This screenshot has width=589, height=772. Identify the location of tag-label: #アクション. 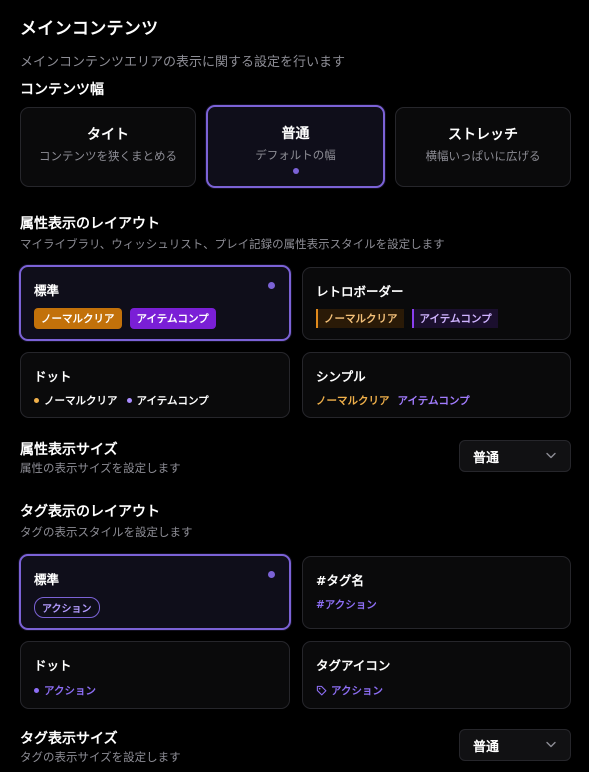
(346, 605).